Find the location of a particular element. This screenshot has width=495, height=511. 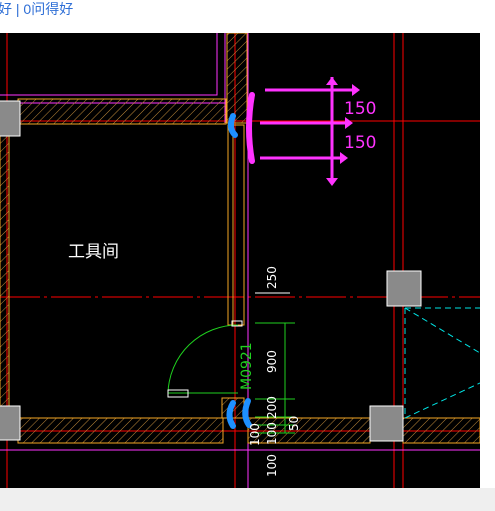

dim-50: 50 is located at coordinates (294, 423).